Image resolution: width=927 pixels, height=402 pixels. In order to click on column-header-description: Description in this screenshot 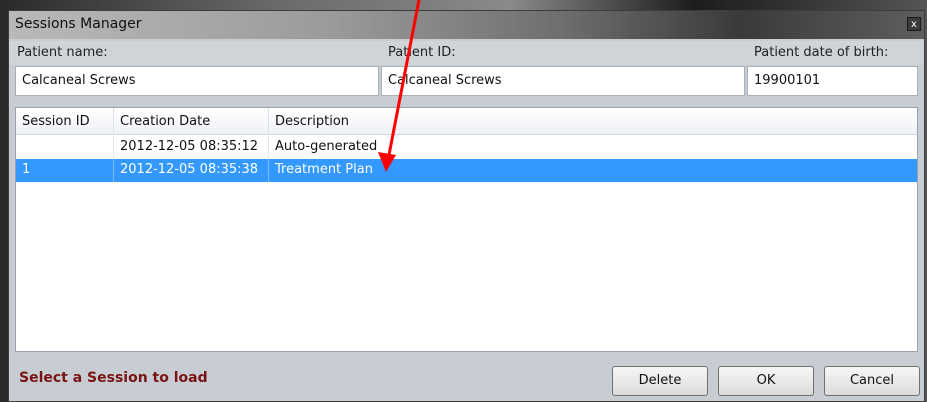, I will do `click(594, 121)`.